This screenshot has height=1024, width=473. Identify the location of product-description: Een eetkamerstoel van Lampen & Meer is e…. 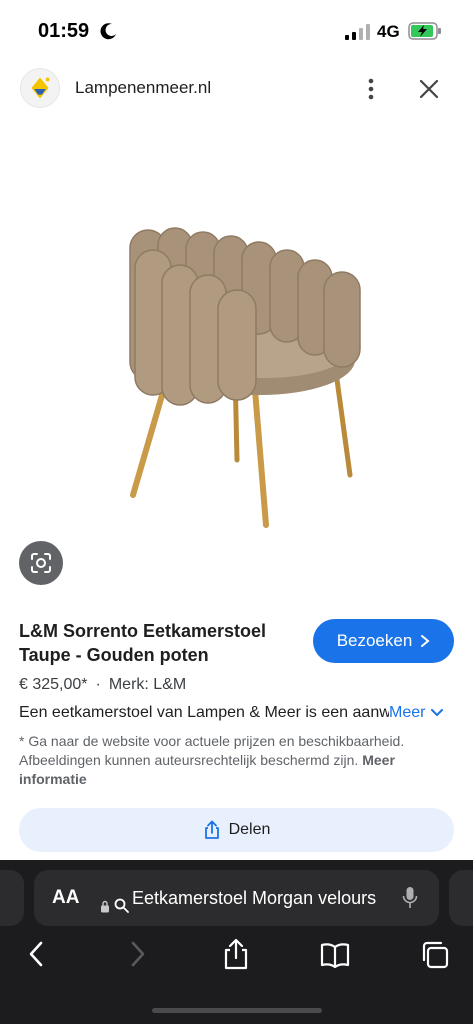
(204, 712).